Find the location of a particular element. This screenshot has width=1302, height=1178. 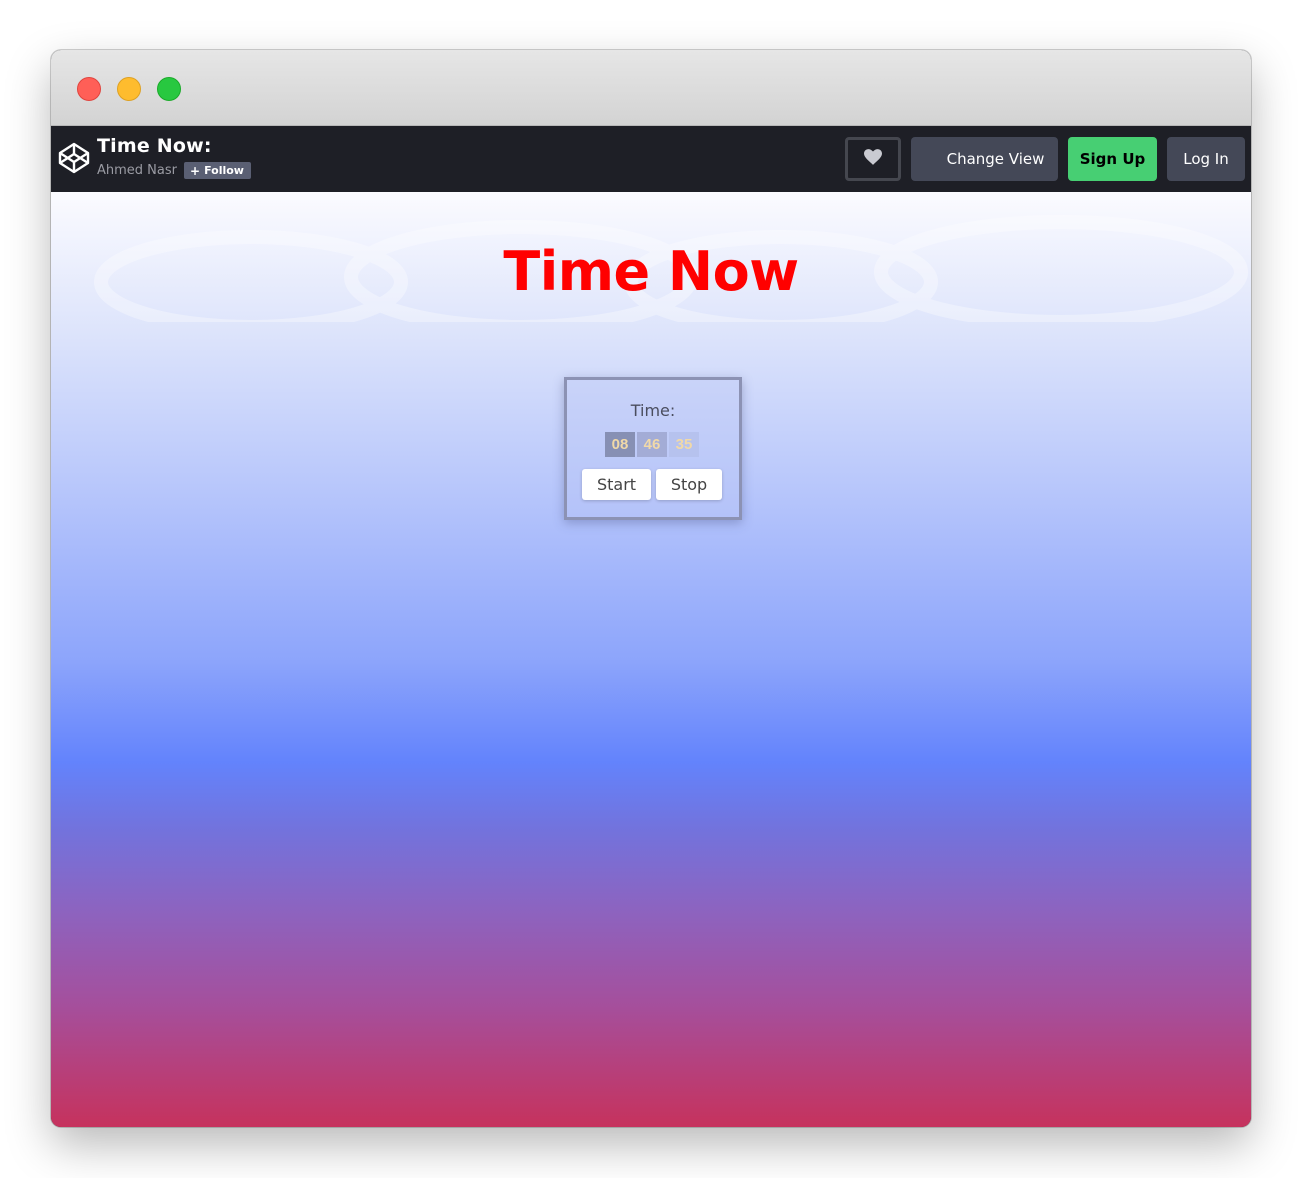

log-in-button: Log In is located at coordinates (1206, 159).